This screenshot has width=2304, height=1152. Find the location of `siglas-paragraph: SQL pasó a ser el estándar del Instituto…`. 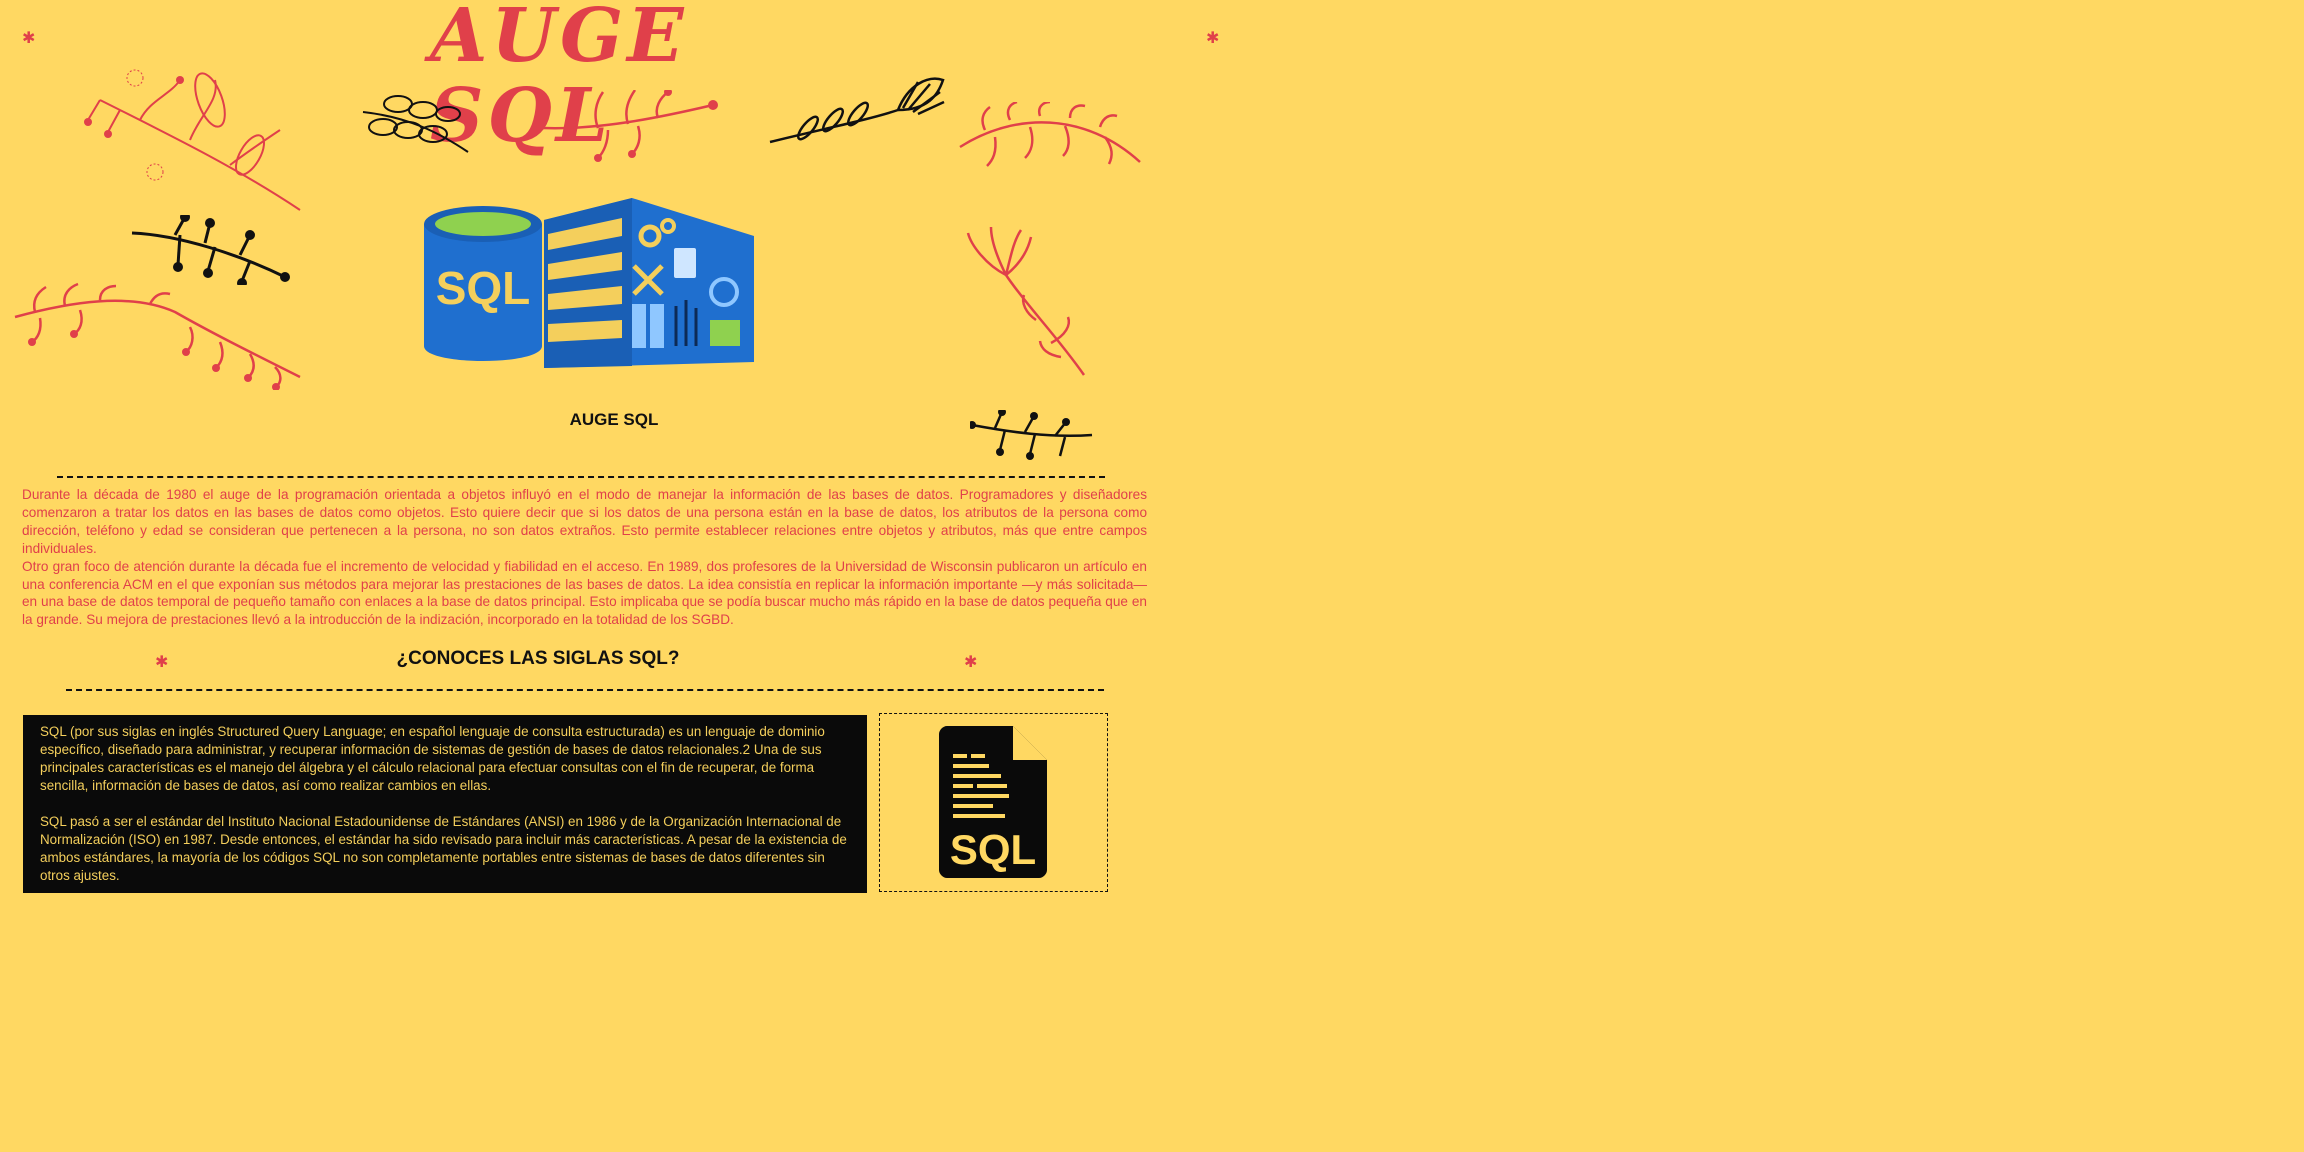

siglas-paragraph: SQL pasó a ser el estándar del Instituto… is located at coordinates (443, 848).